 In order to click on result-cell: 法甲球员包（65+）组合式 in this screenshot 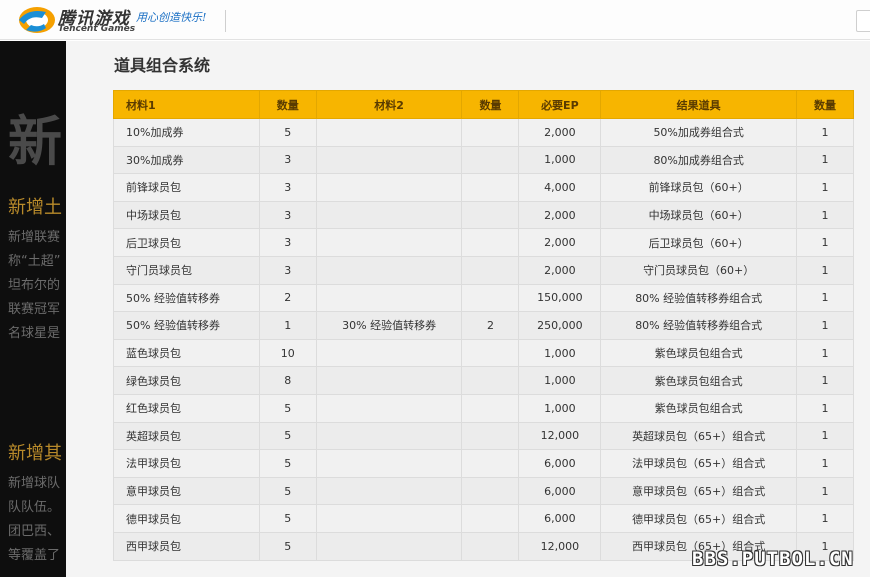, I will do `click(699, 463)`.